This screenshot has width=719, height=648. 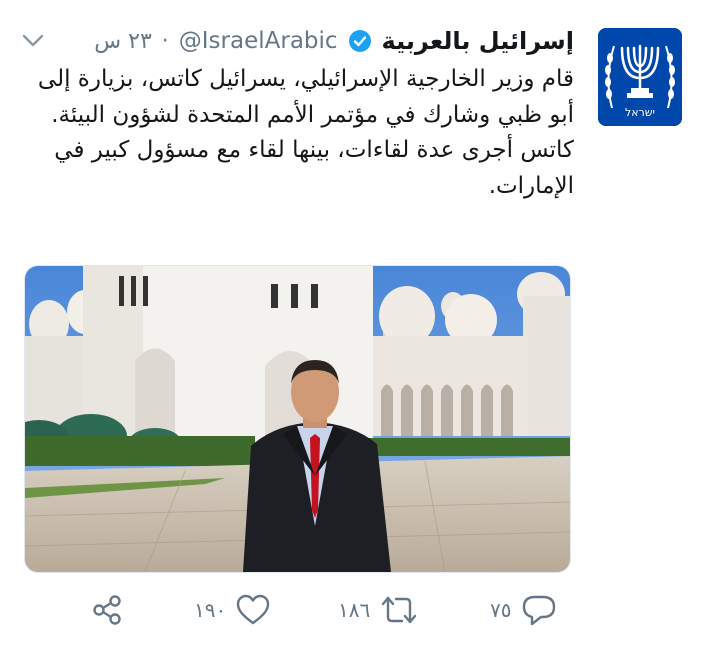 What do you see at coordinates (501, 610) in the screenshot?
I see `reply-count: ٧٥` at bounding box center [501, 610].